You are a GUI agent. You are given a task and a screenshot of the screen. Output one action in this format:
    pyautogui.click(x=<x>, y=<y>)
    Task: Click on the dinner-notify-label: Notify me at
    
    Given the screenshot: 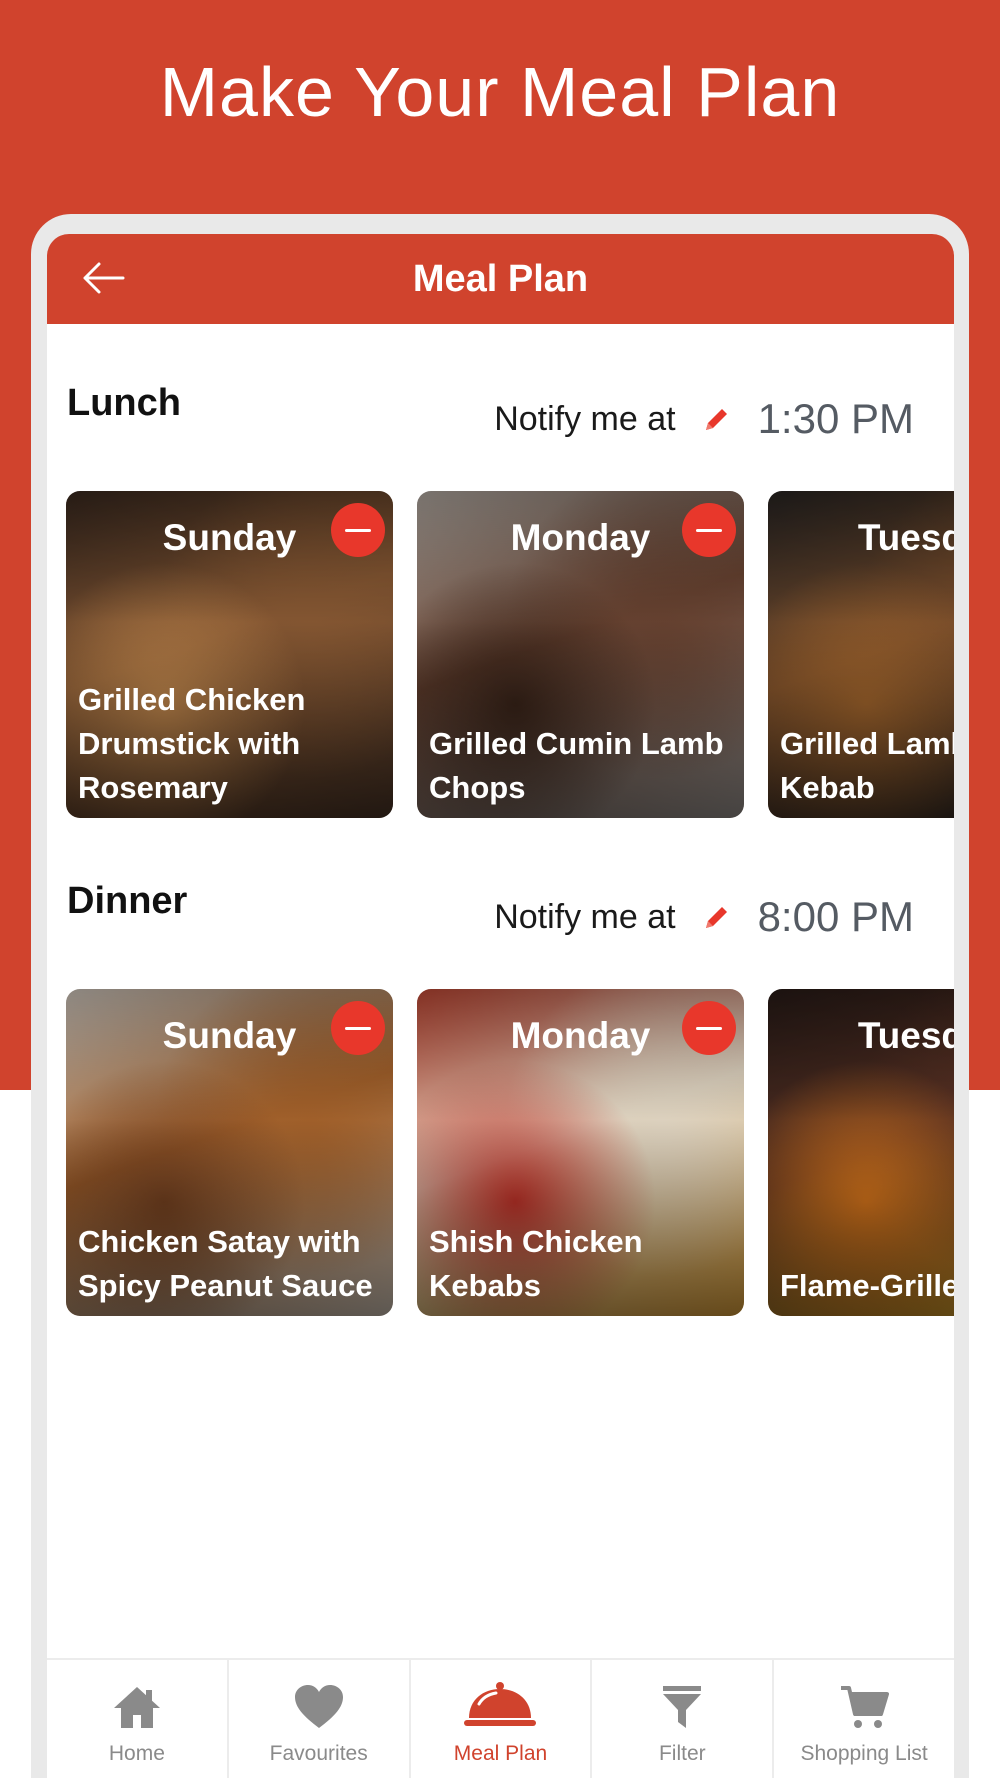 What is the action you would take?
    pyautogui.click(x=585, y=916)
    